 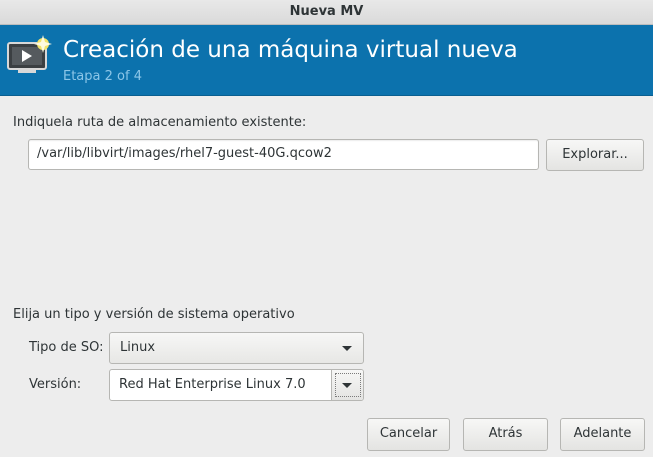 I want to click on window-title: Nueva MV, so click(x=326, y=11).